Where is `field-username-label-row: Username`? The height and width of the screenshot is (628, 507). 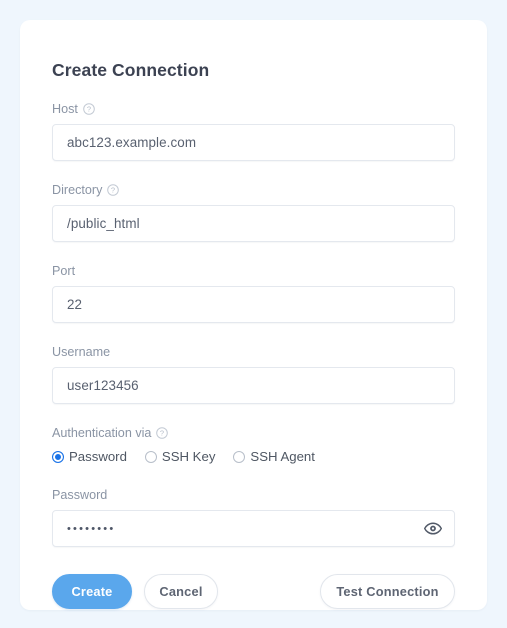
field-username-label-row: Username is located at coordinates (253, 352).